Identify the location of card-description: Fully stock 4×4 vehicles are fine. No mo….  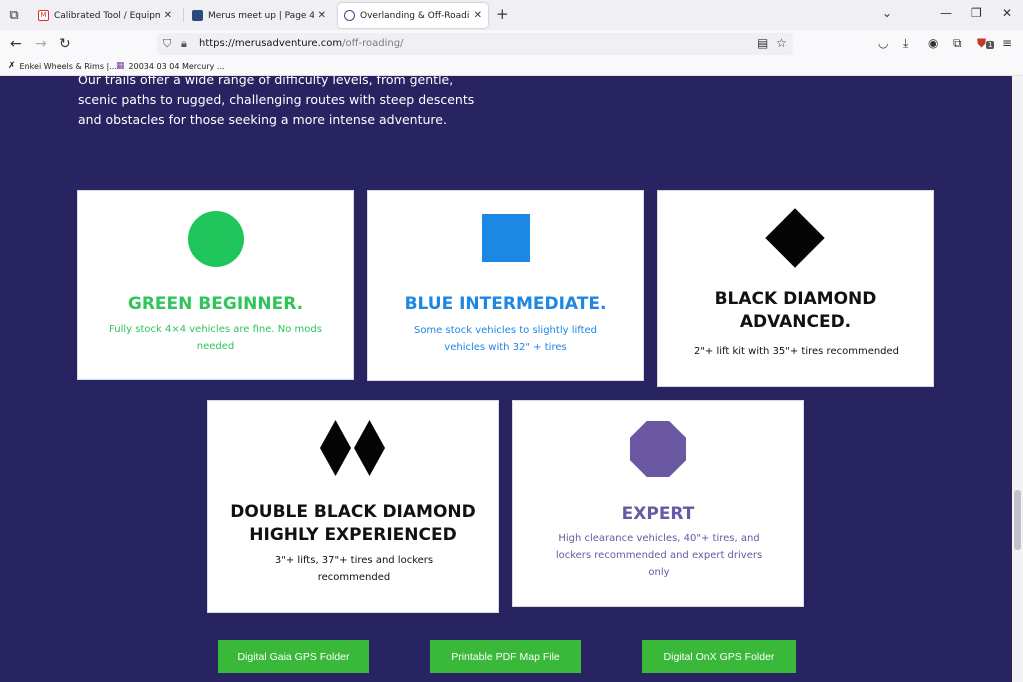
(215, 338).